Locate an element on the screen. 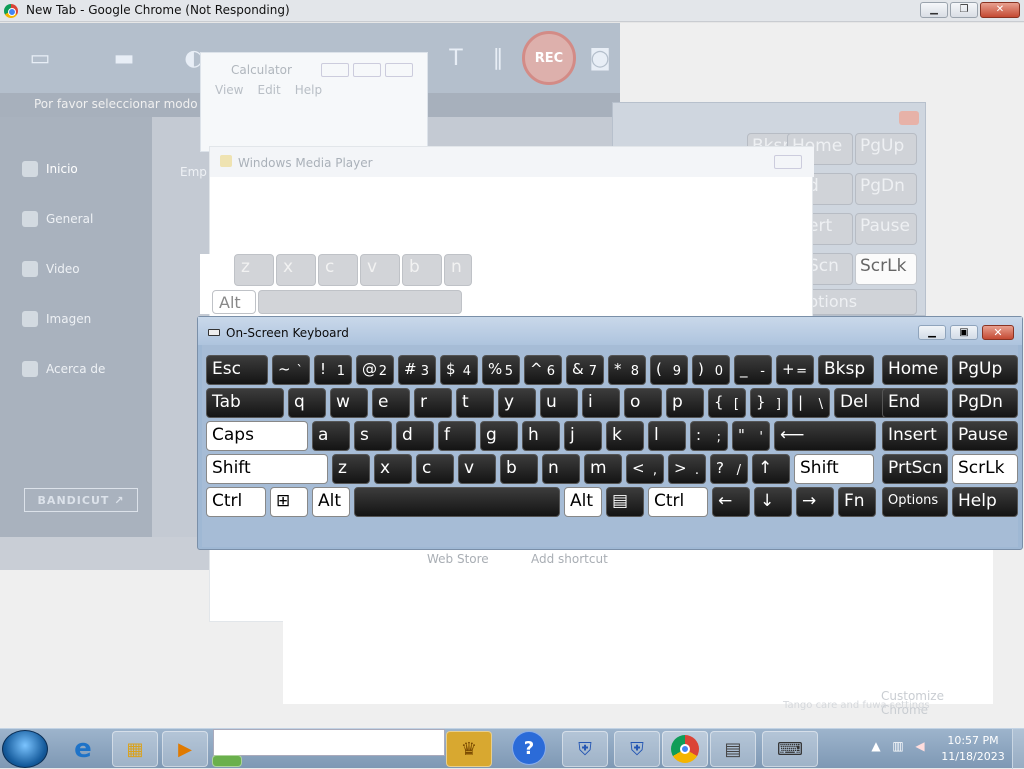 This screenshot has height=769, width=1024. chrome-taskbar-icon is located at coordinates (685, 749).